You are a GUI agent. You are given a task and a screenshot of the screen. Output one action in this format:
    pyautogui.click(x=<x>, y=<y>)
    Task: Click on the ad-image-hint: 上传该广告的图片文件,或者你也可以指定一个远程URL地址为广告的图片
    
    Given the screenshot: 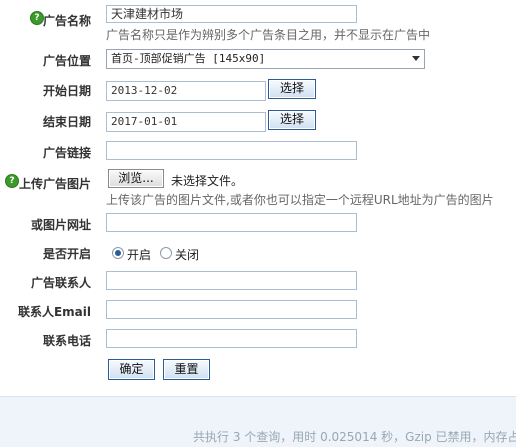 What is the action you would take?
    pyautogui.click(x=300, y=200)
    